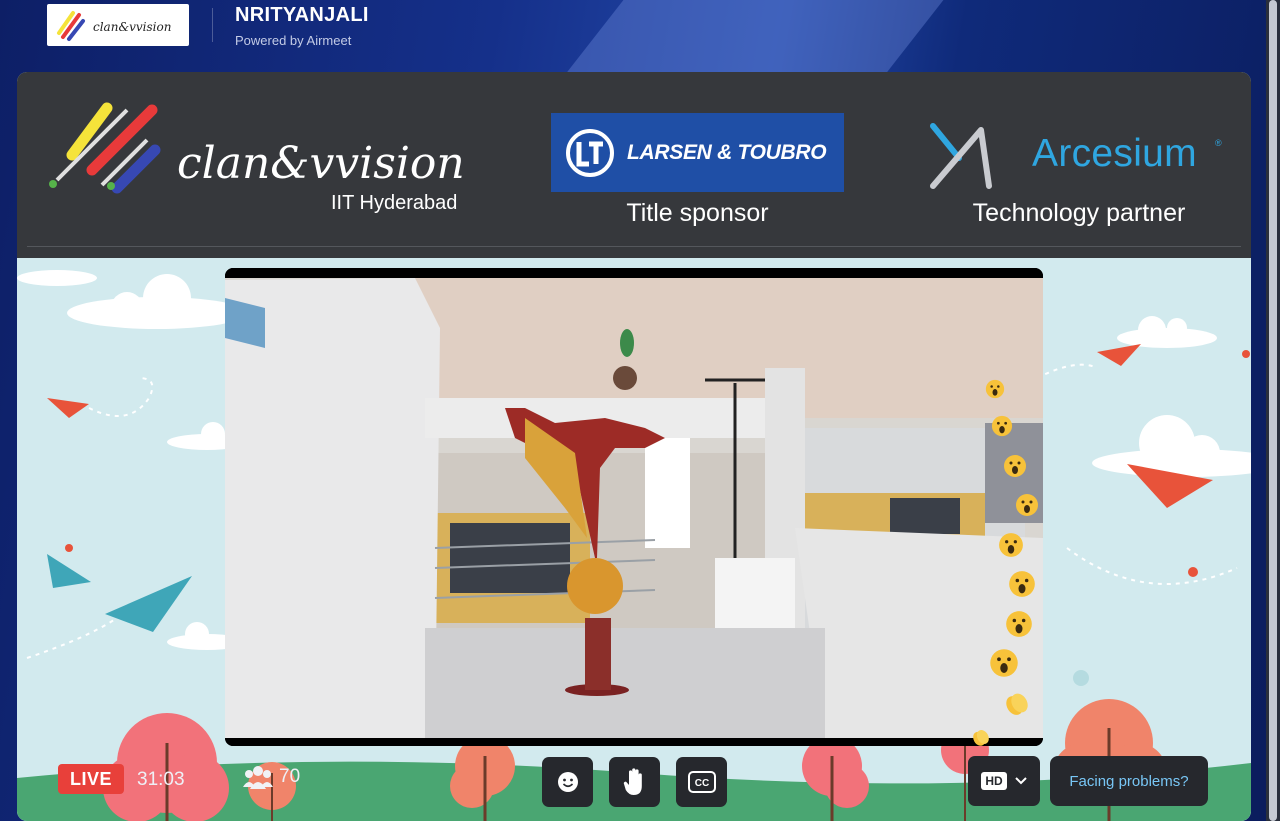 This screenshot has height=821, width=1280. I want to click on hand-icon, so click(632, 781).